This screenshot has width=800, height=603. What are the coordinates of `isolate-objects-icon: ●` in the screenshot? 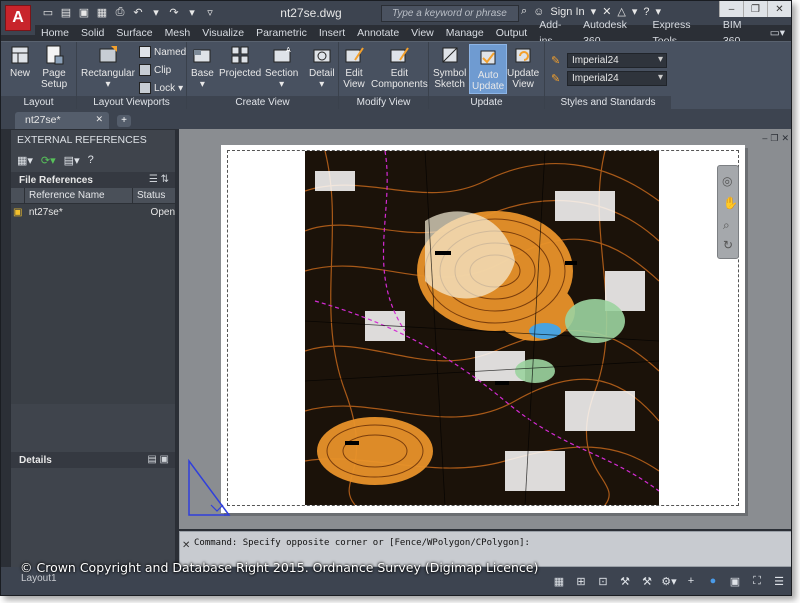 It's located at (713, 581).